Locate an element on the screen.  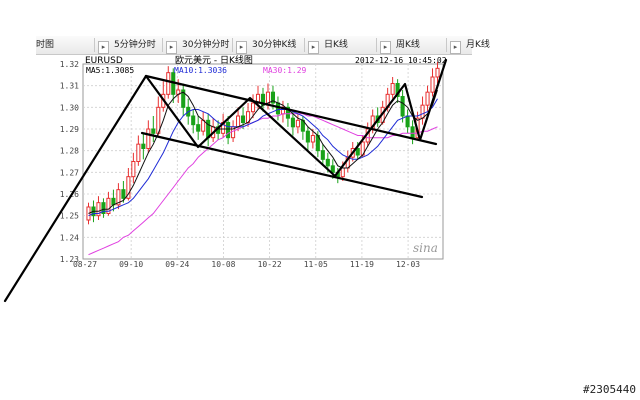
sina-logo: sina is located at coordinates (425, 248).